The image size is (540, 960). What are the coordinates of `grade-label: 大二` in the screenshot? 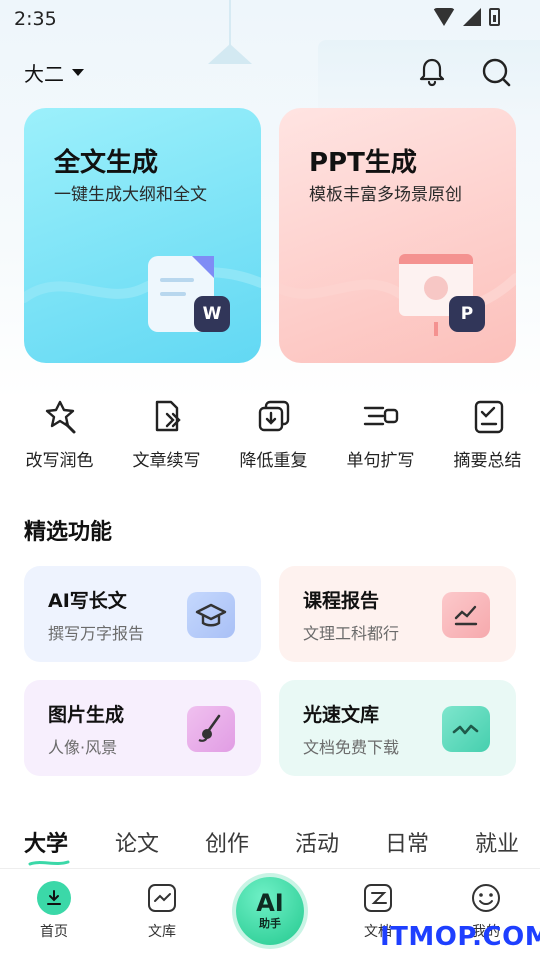 It's located at (44, 74).